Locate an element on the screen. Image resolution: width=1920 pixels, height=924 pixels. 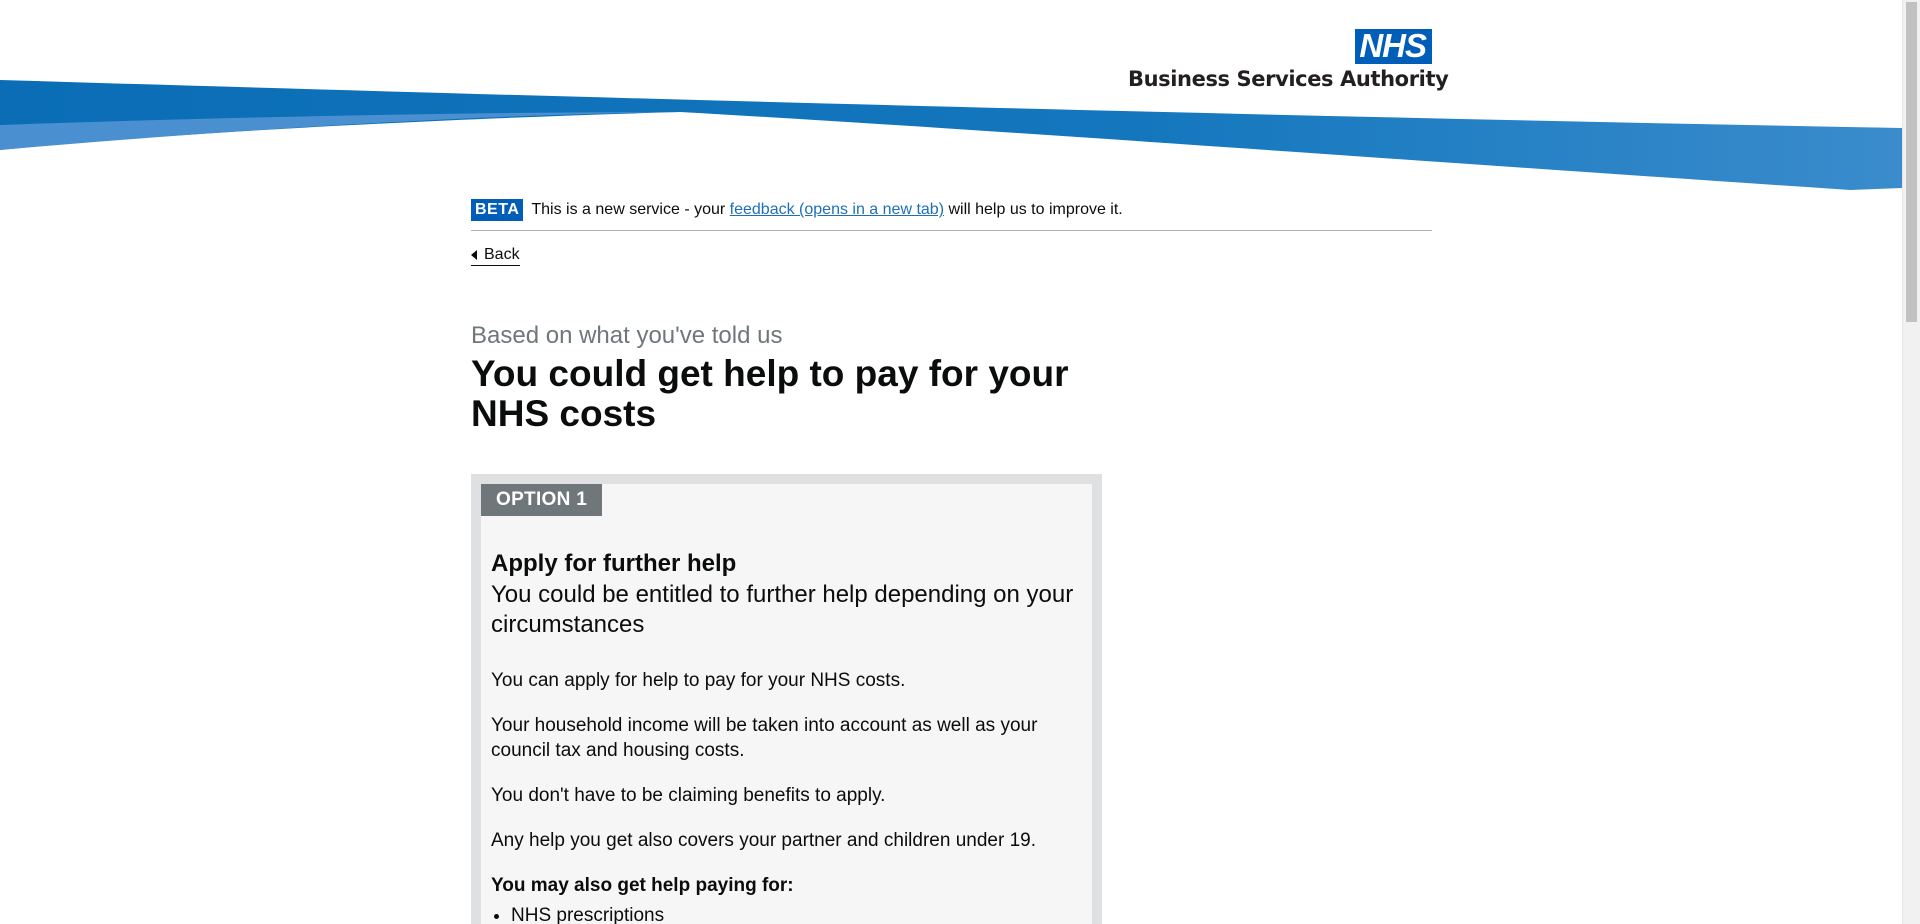
back-arrow-icon is located at coordinates (474, 255).